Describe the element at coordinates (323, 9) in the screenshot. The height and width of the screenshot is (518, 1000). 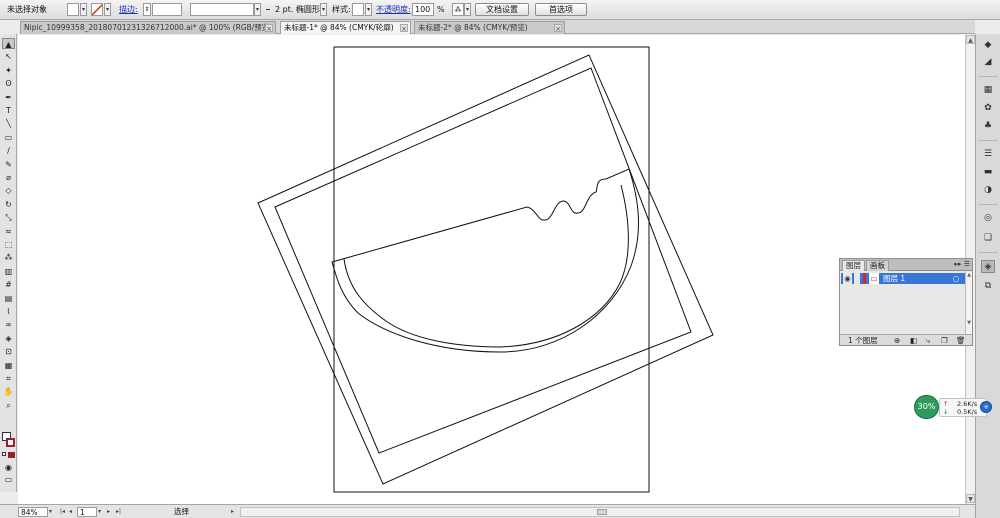
I see `brush-dropdown: ▾` at that location.